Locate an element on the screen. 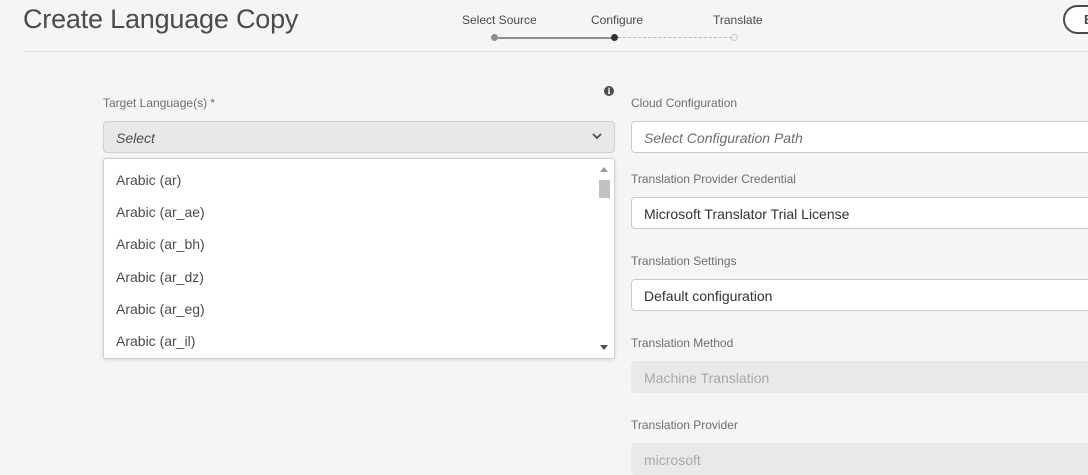 The height and width of the screenshot is (475, 1088). scroll-up-arrow-icon is located at coordinates (604, 169).